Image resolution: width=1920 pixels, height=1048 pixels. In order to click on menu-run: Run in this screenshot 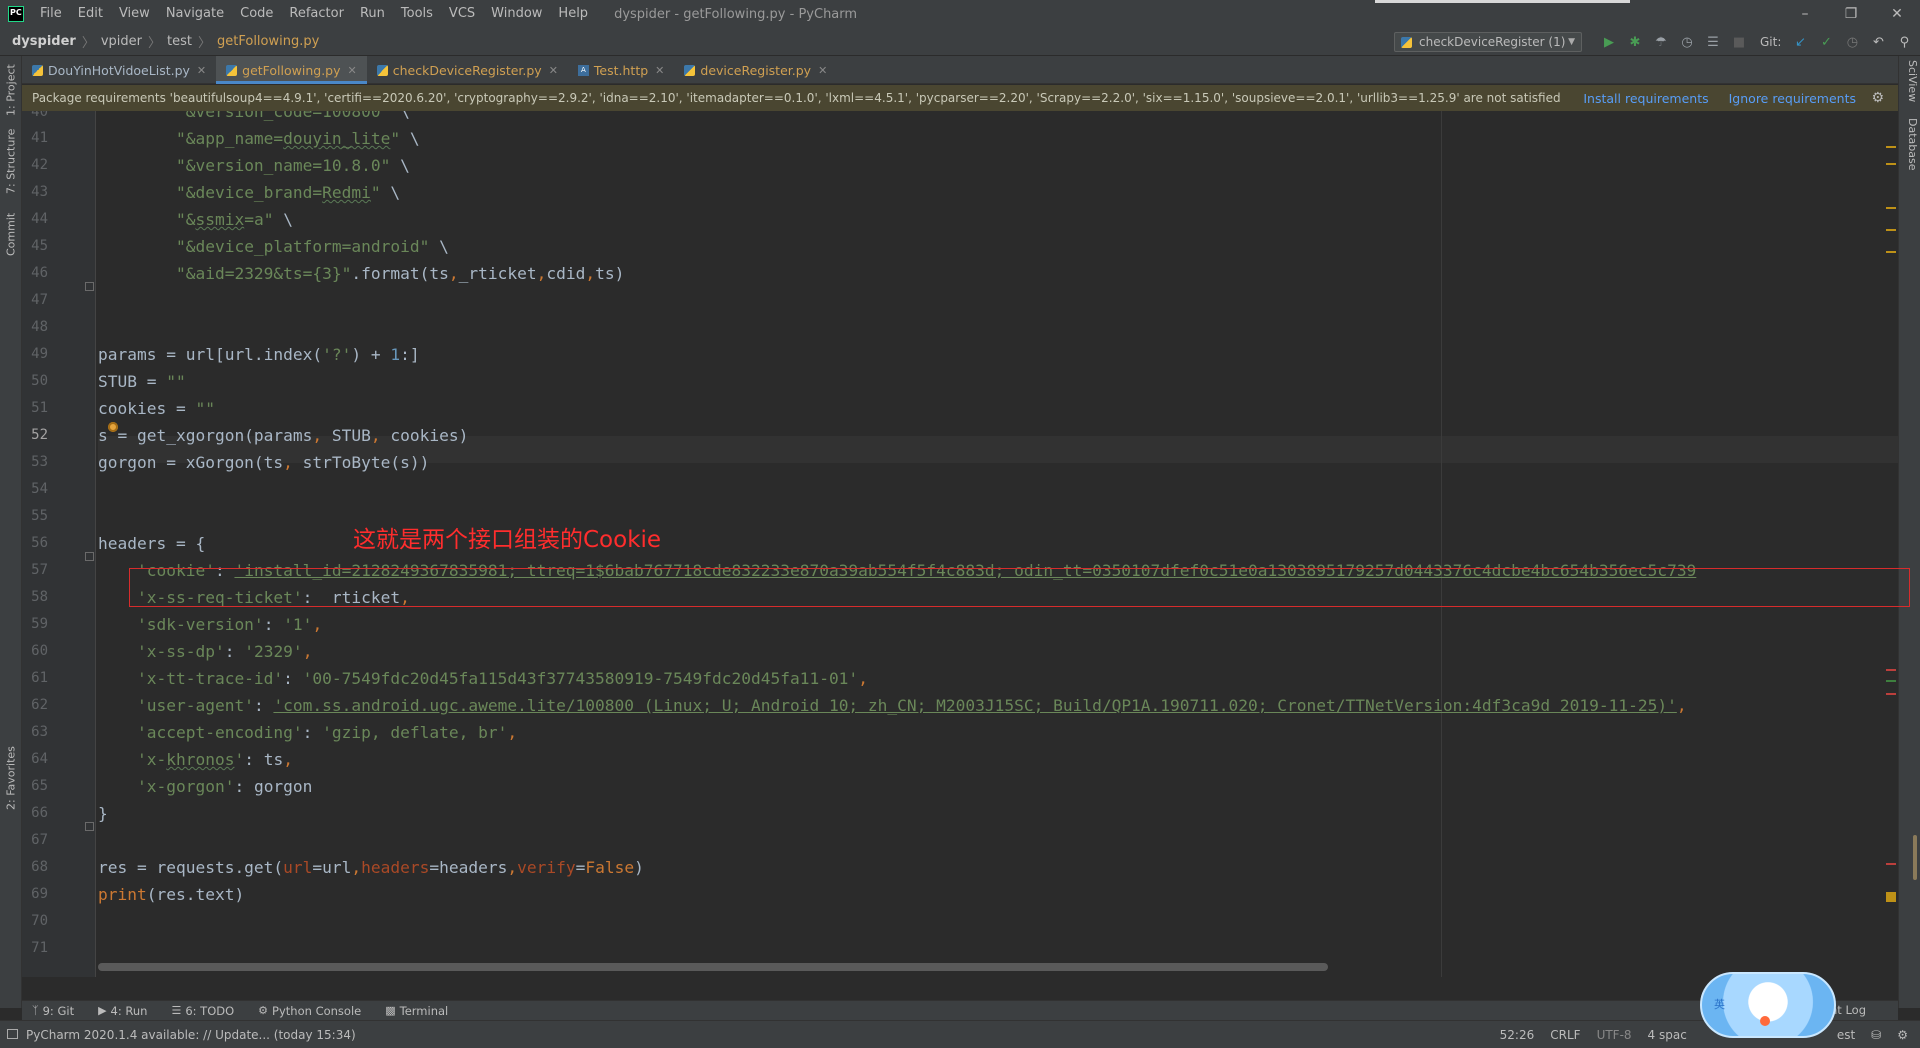, I will do `click(372, 14)`.